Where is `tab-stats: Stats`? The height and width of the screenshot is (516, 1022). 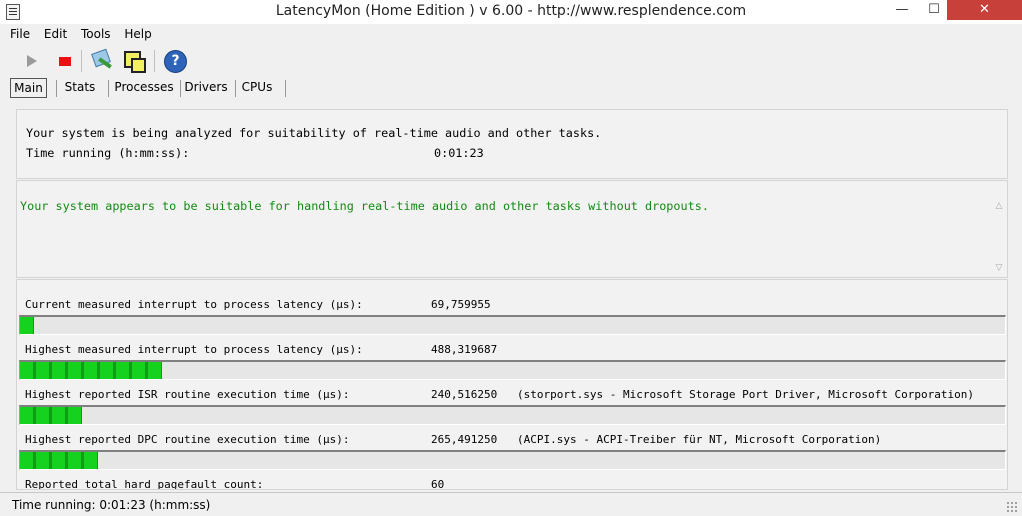
tab-stats: Stats is located at coordinates (80, 88).